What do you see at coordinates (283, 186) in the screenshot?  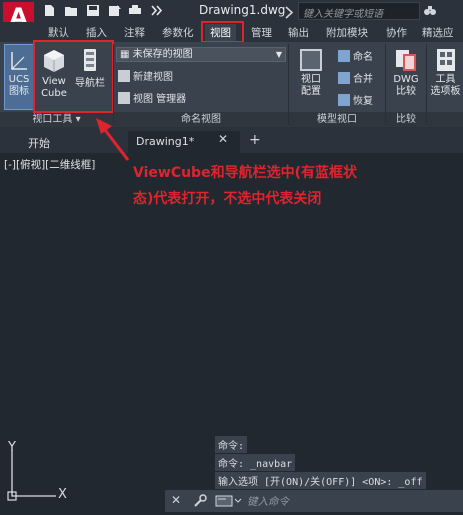 I see `annotation-text: ViewCube和导航栏选中(有蓝框状 态)代表打开，不选中代表关闭` at bounding box center [283, 186].